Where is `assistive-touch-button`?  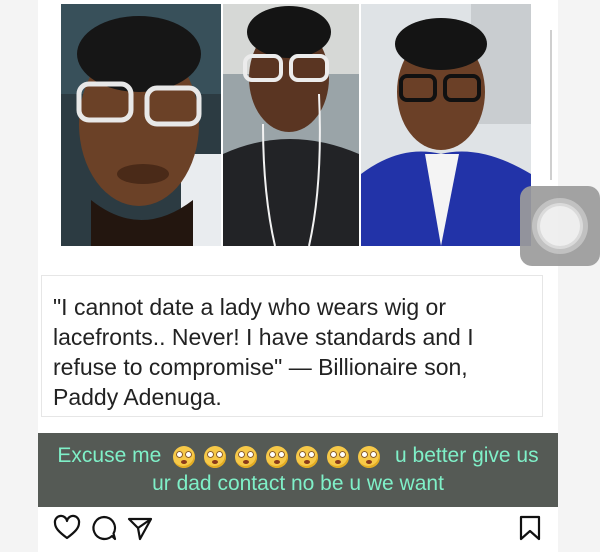
assistive-touch-button is located at coordinates (560, 226).